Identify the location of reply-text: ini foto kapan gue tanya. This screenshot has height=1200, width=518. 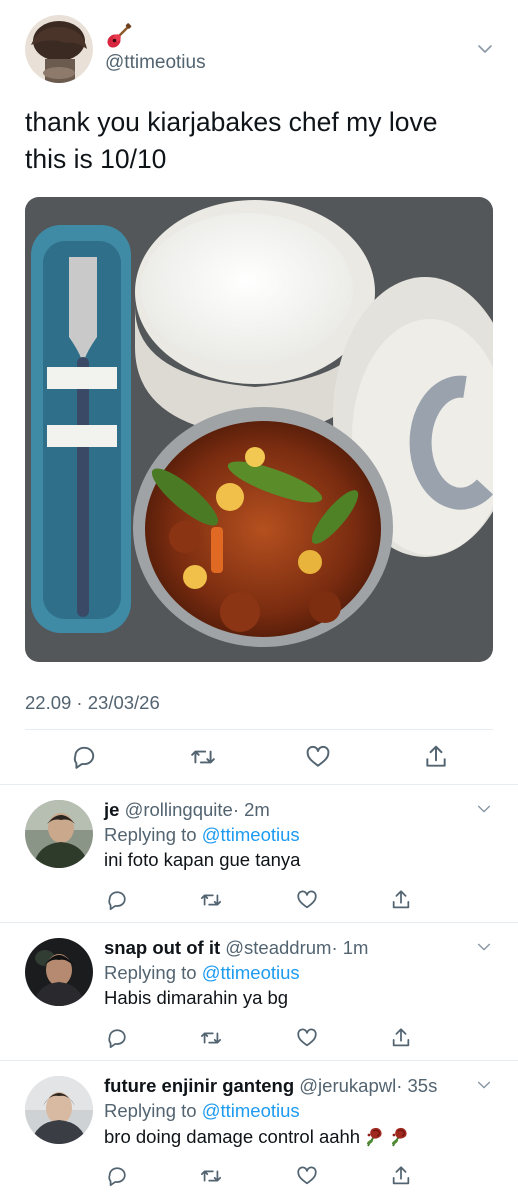
(202, 859).